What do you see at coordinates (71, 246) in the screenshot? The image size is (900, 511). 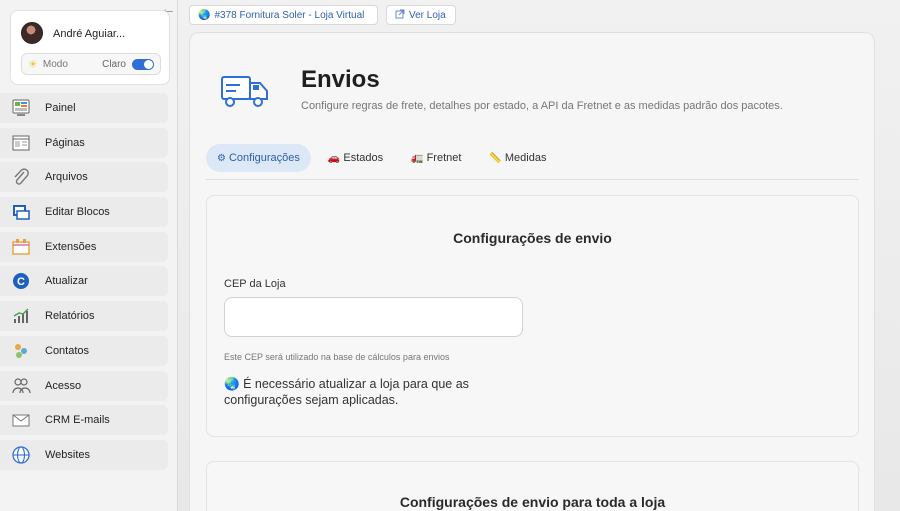 I see `sidebar-item-label: Extensões` at bounding box center [71, 246].